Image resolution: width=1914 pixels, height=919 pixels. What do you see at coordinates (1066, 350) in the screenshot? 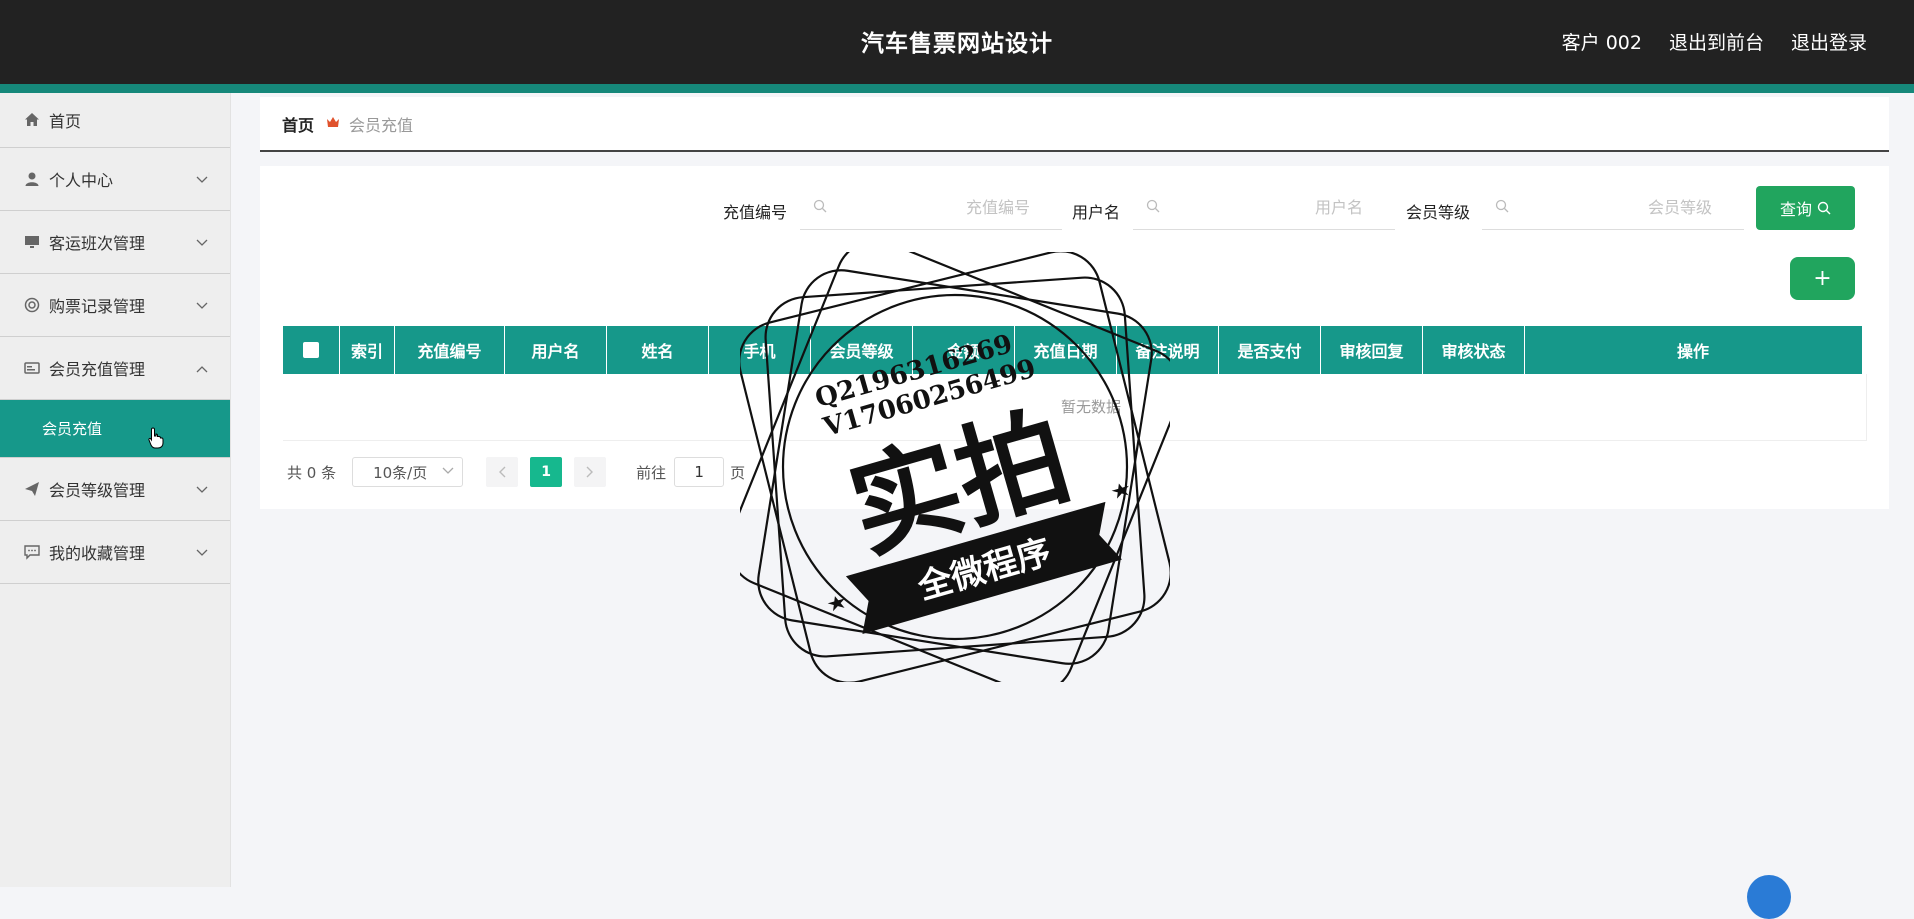
I see `column-header: 充值日期` at bounding box center [1066, 350].